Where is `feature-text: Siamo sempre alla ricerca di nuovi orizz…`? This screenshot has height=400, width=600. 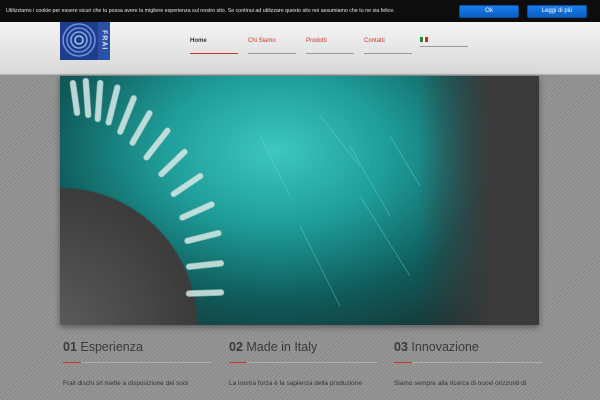
feature-text: Siamo sempre alla ricerca di nuovi orizz… is located at coordinates (460, 383).